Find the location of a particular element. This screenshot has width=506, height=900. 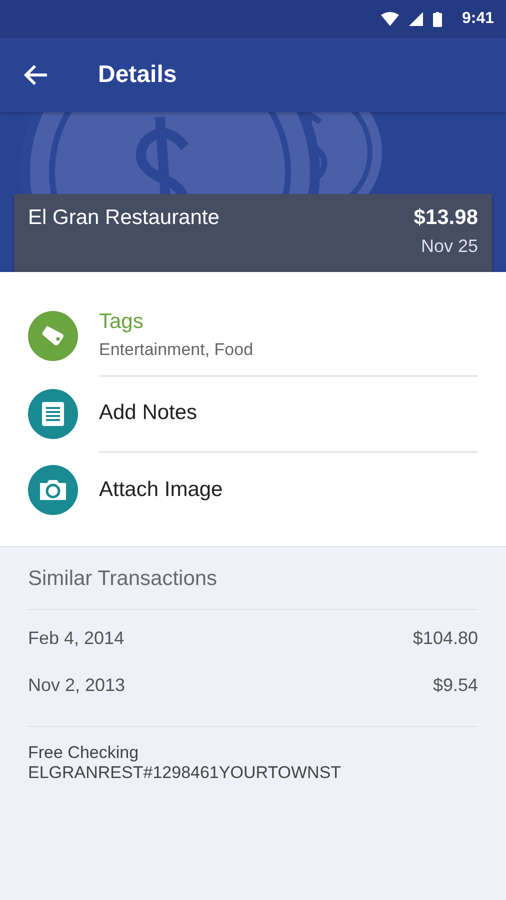

camera-button is located at coordinates (53, 490).